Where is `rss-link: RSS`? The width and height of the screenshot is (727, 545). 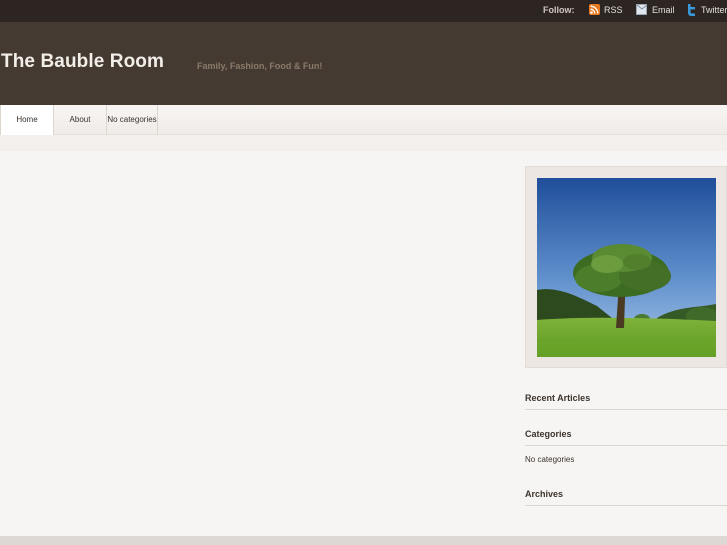
rss-link: RSS is located at coordinates (613, 10).